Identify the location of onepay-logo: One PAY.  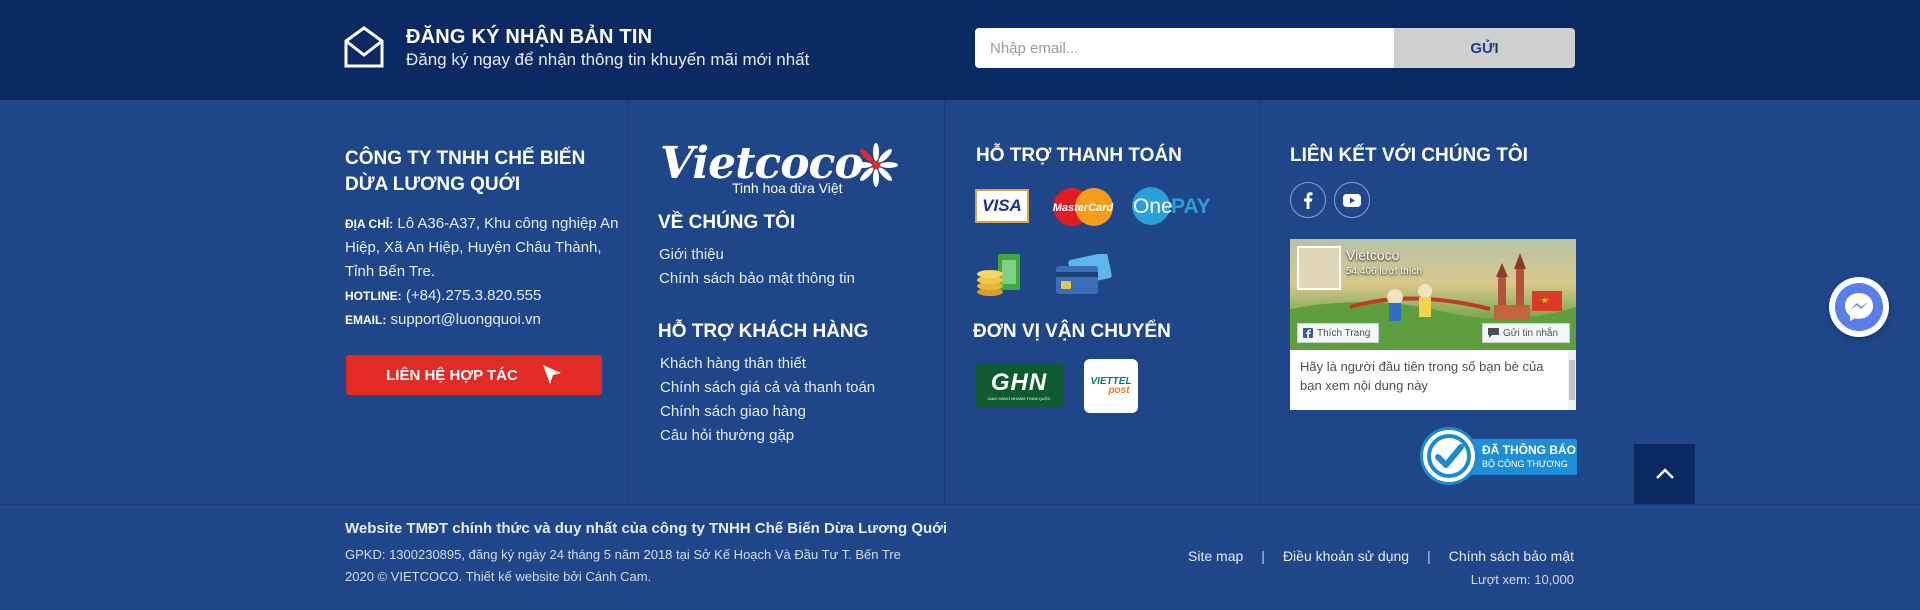
(1171, 206).